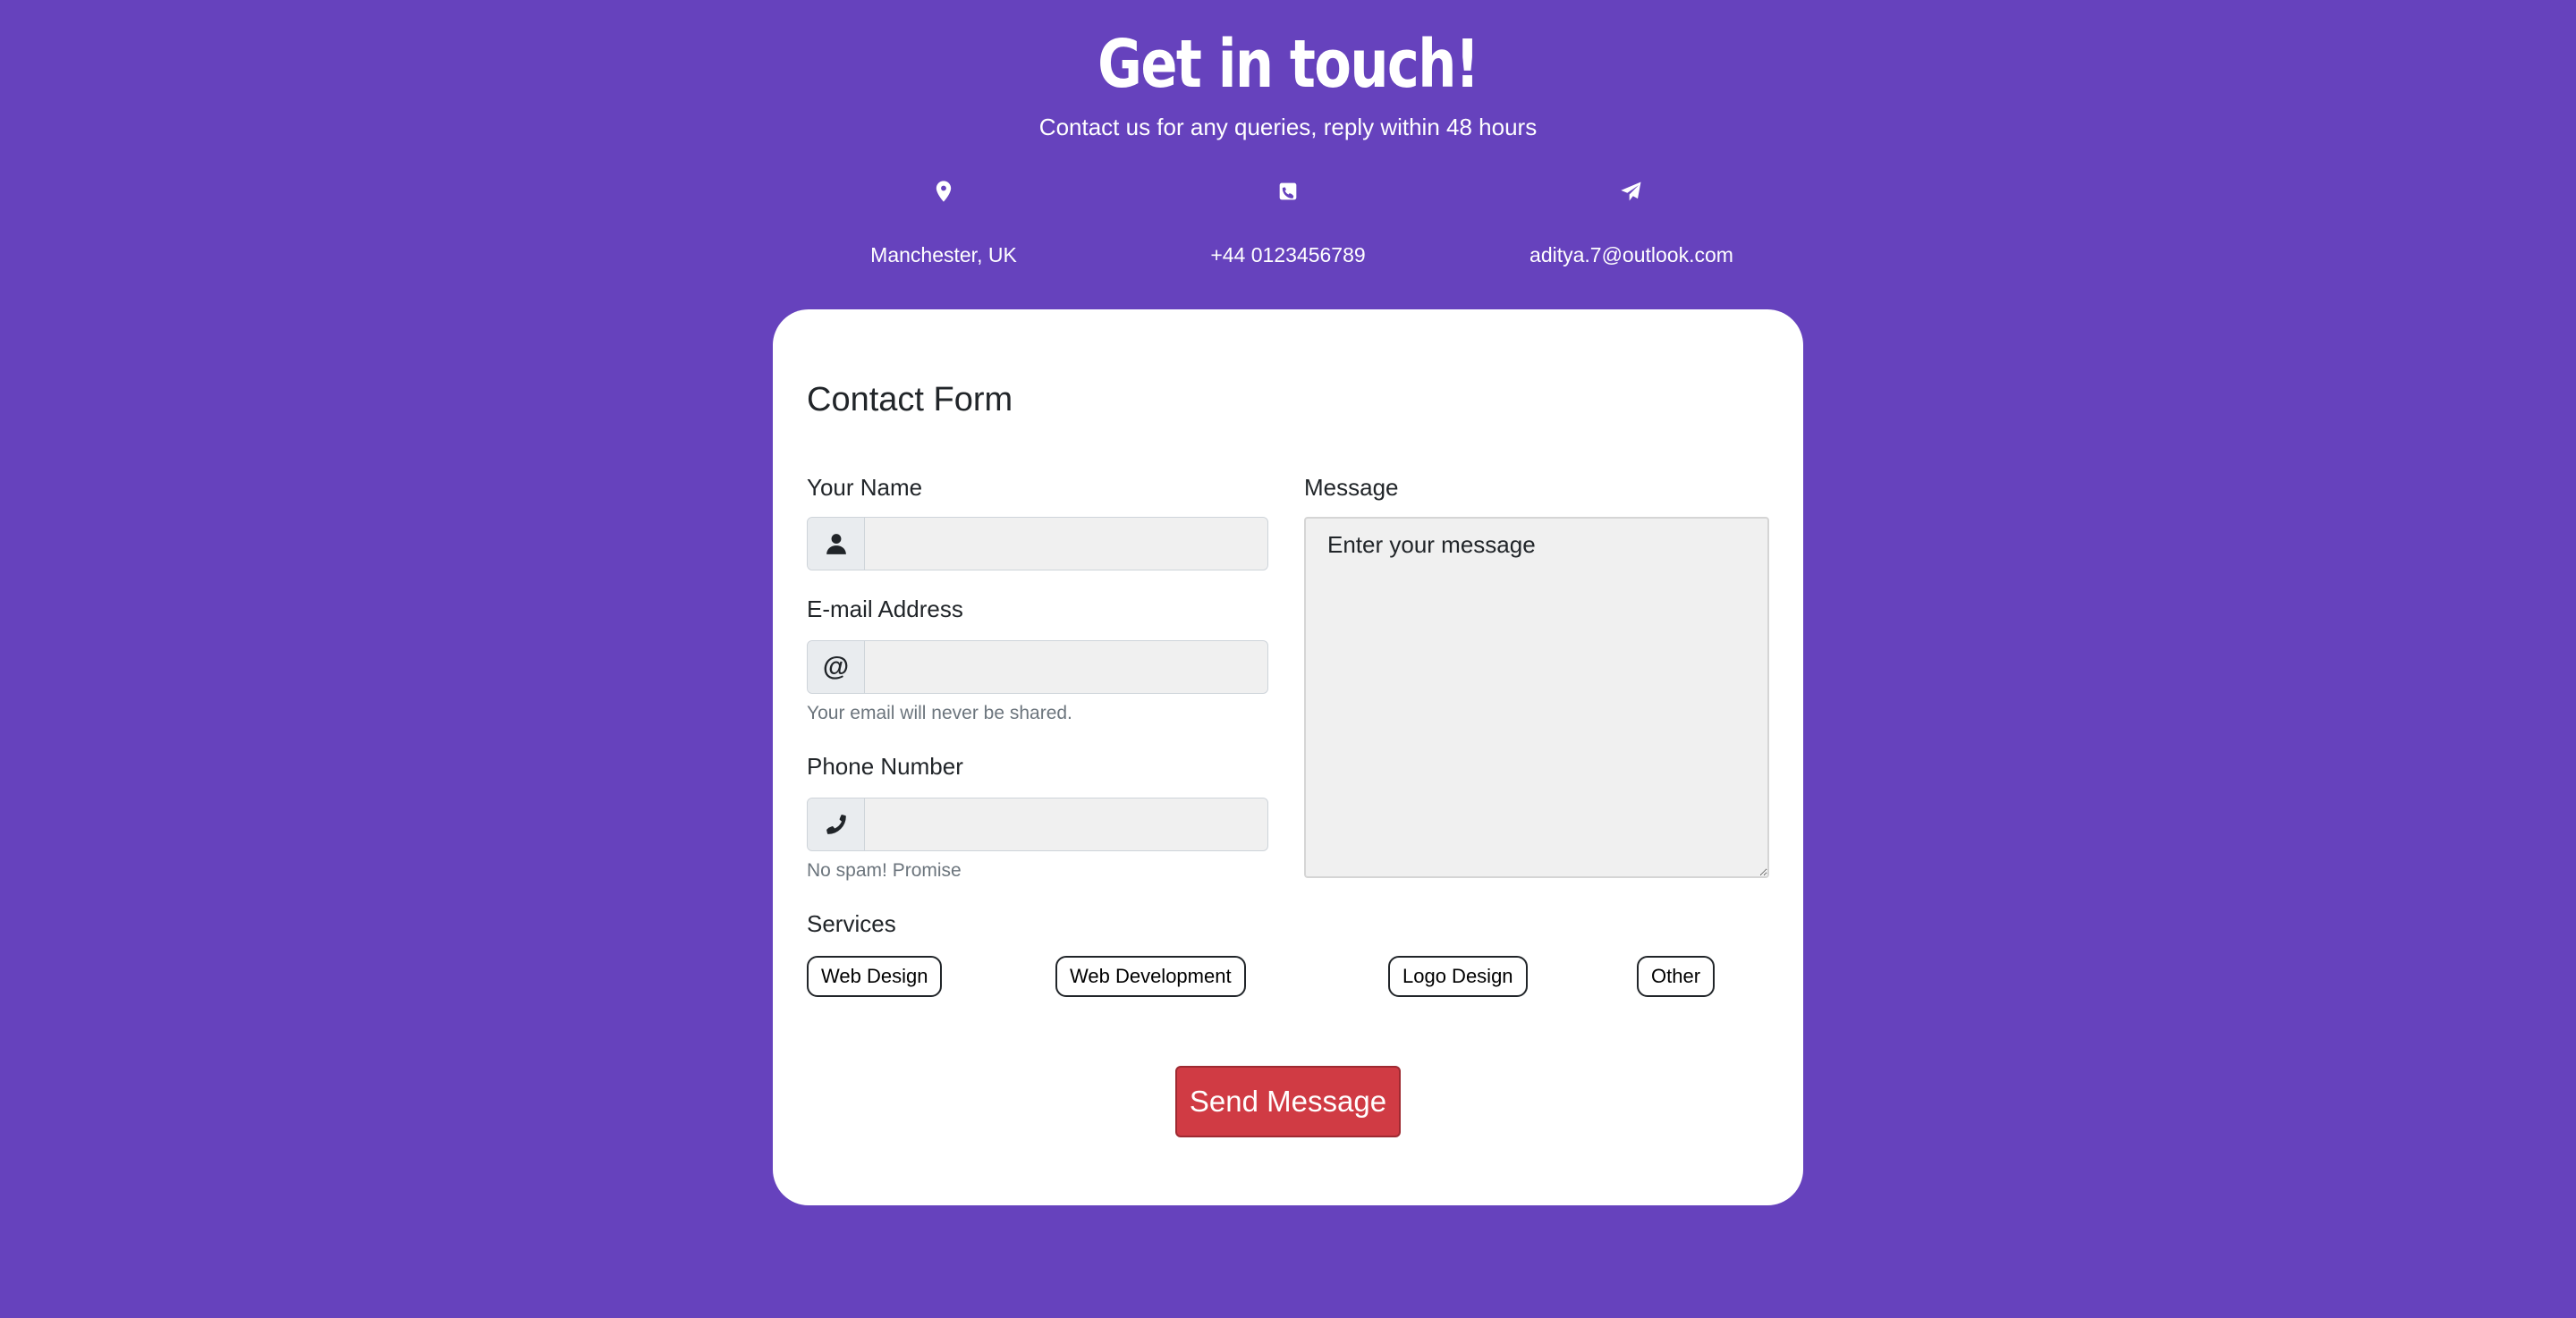  What do you see at coordinates (836, 824) in the screenshot?
I see `phone-icon` at bounding box center [836, 824].